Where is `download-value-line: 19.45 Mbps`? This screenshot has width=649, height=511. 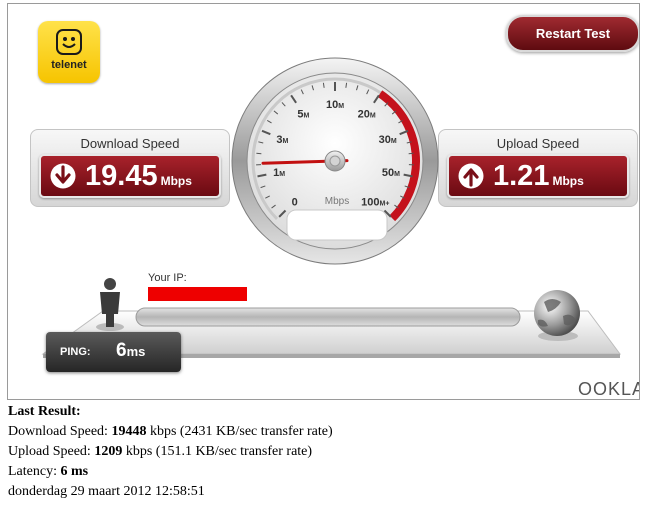 download-value-line: 19.45 Mbps is located at coordinates (138, 178).